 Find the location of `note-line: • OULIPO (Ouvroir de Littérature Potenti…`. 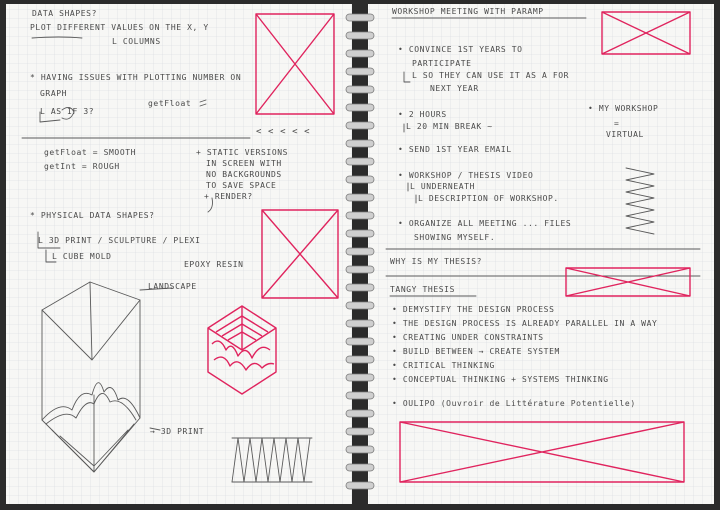

note-line: • OULIPO (Ouvroir de Littérature Potenti… is located at coordinates (514, 403).